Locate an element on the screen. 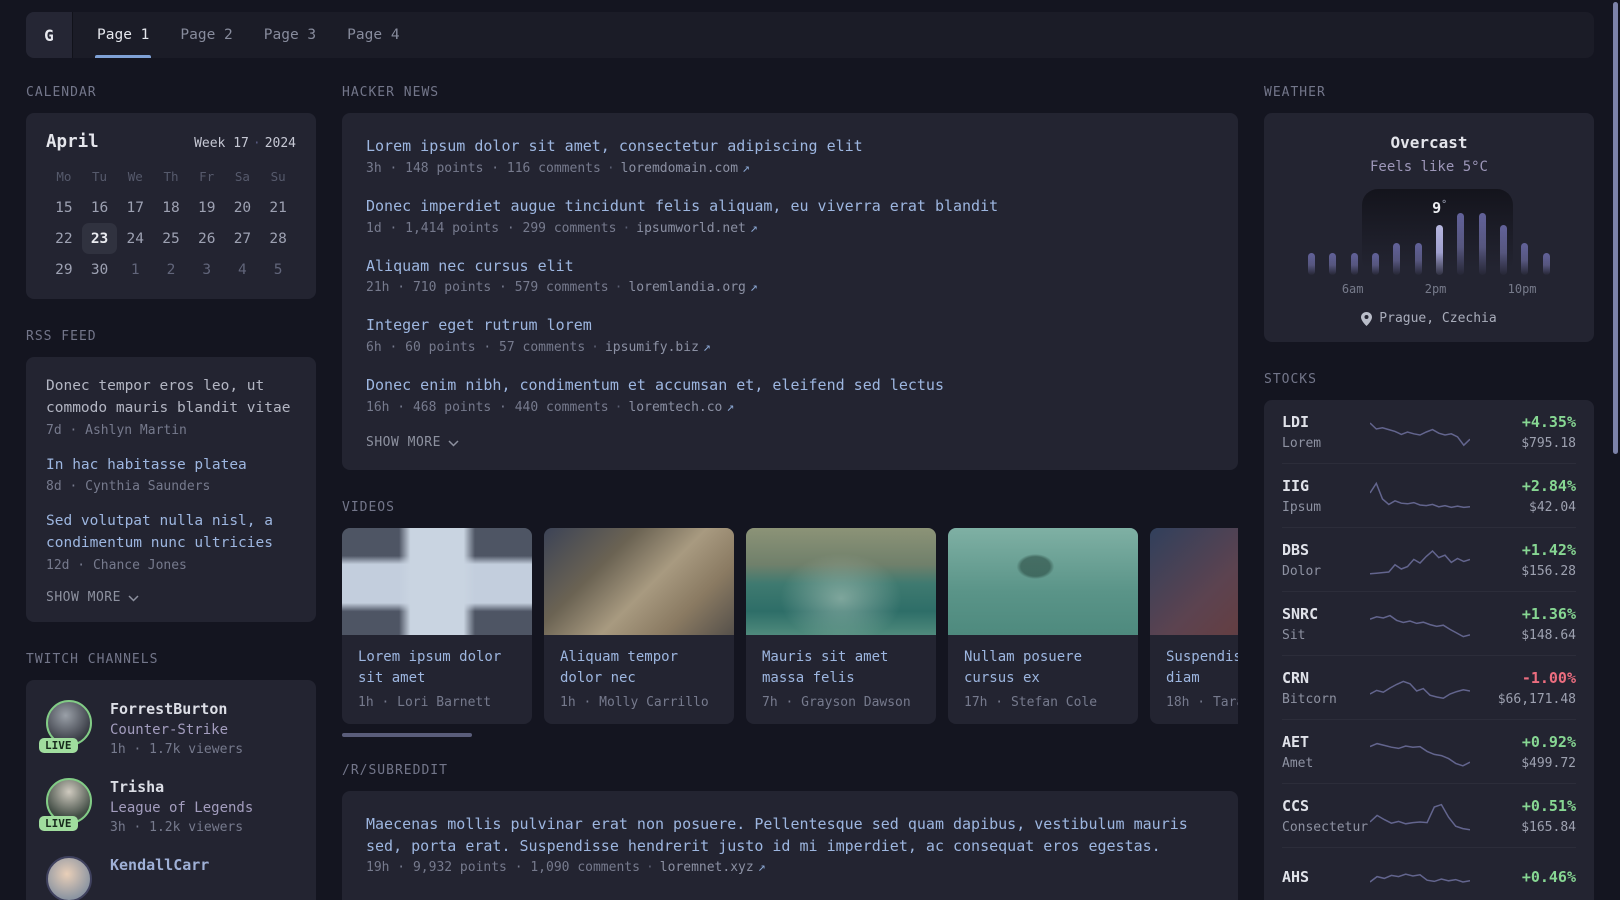 Image resolution: width=1620 pixels, height=900 pixels. hour-label: 6am is located at coordinates (1352, 289).